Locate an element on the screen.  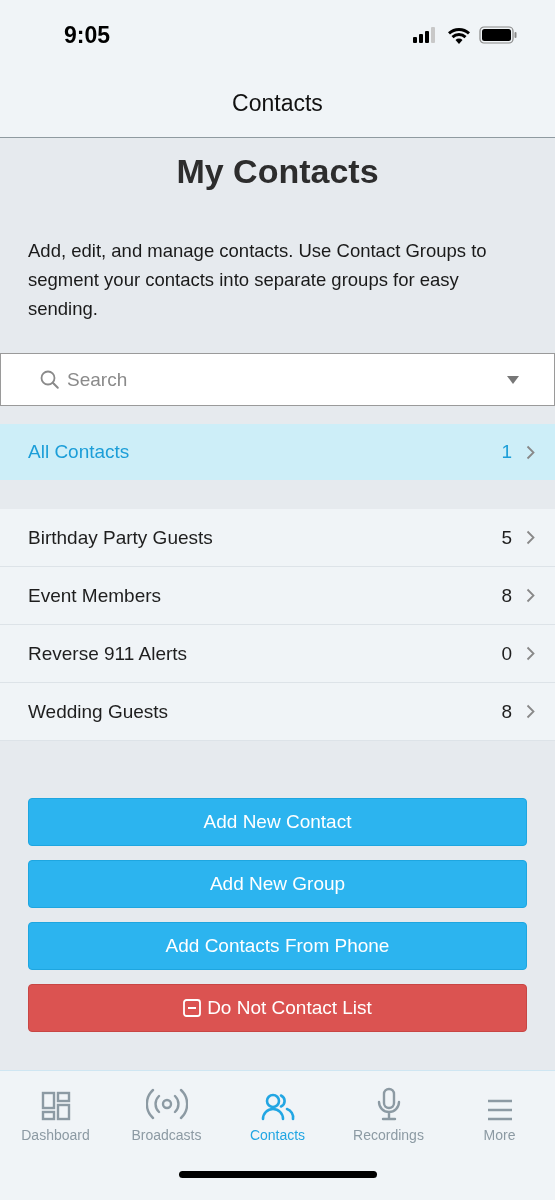
page-heading: My Contacts is located at coordinates (277, 171).